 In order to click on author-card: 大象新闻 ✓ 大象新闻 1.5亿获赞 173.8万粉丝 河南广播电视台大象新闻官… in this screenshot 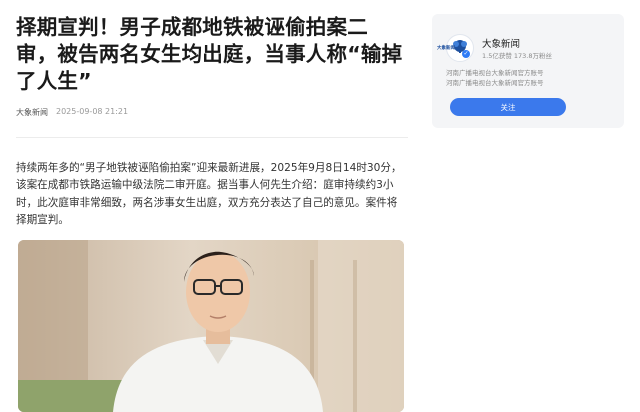, I will do `click(528, 71)`.